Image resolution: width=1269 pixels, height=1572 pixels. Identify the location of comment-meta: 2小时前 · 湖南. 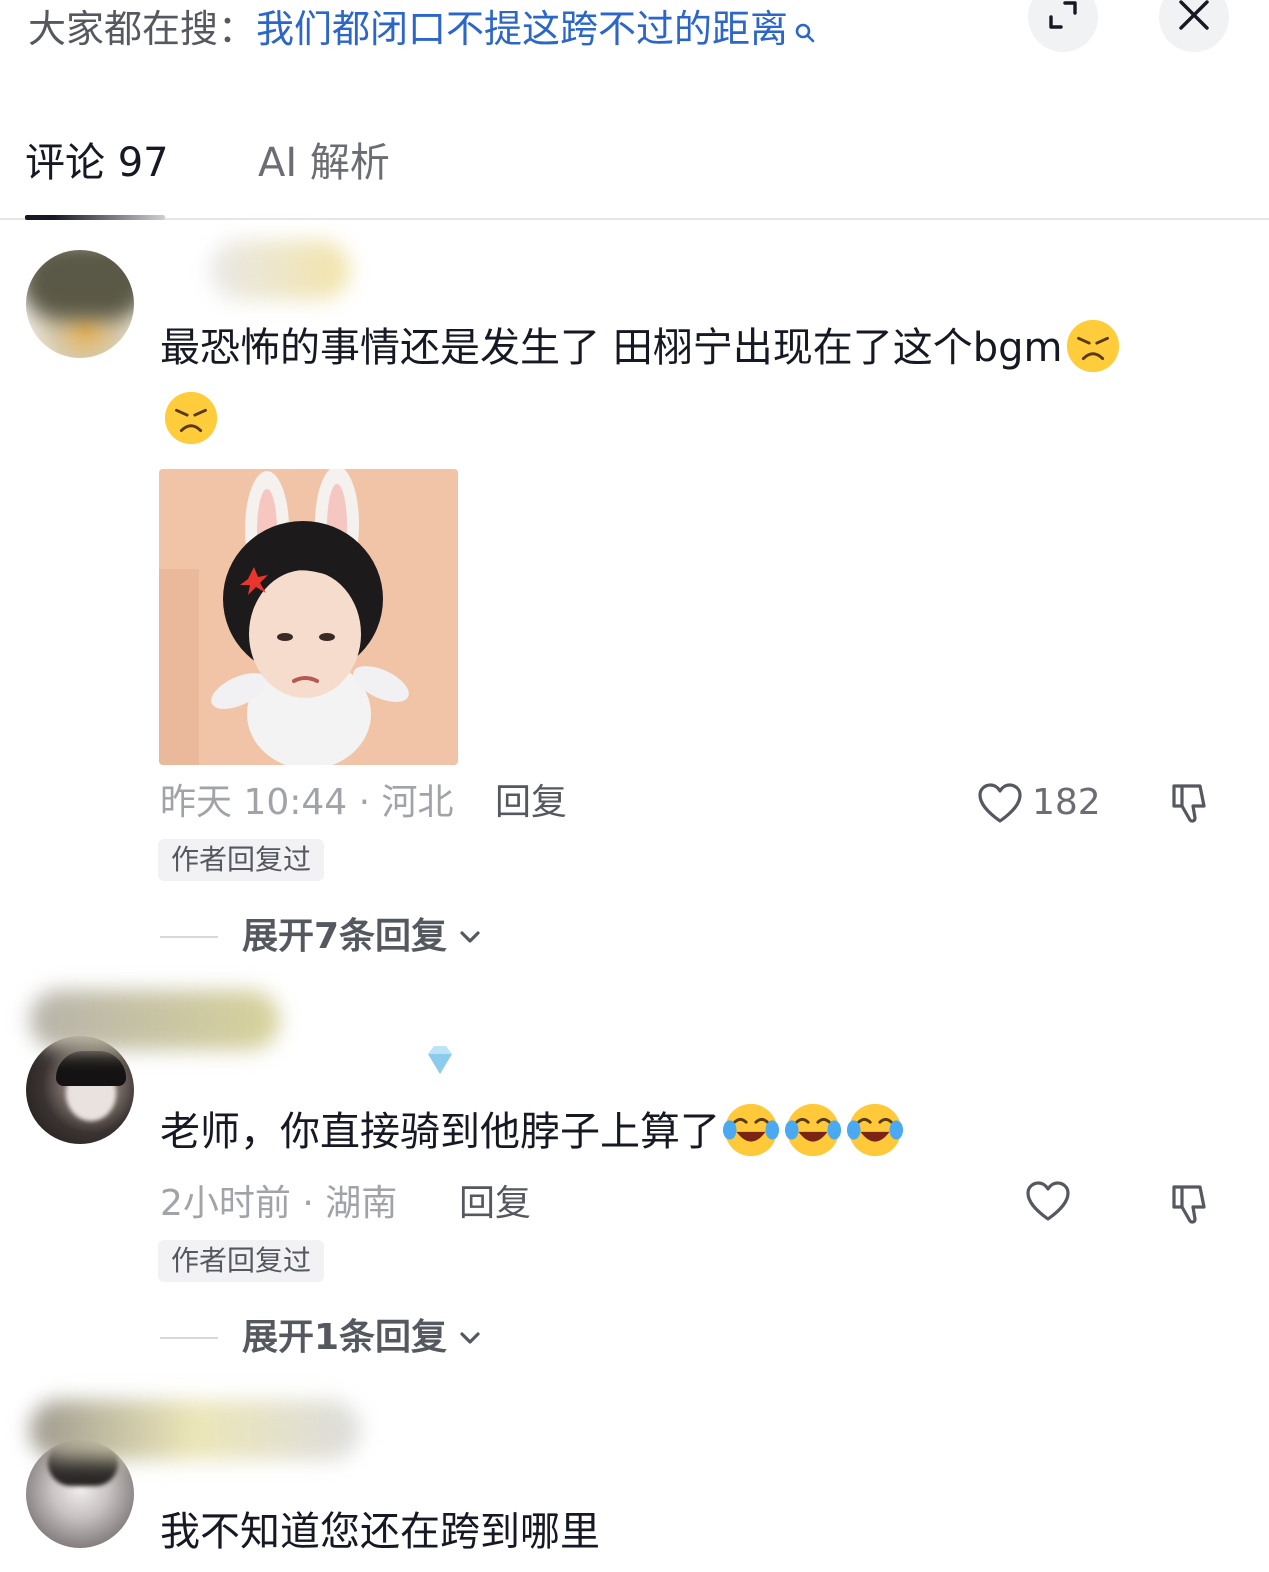
(279, 1203).